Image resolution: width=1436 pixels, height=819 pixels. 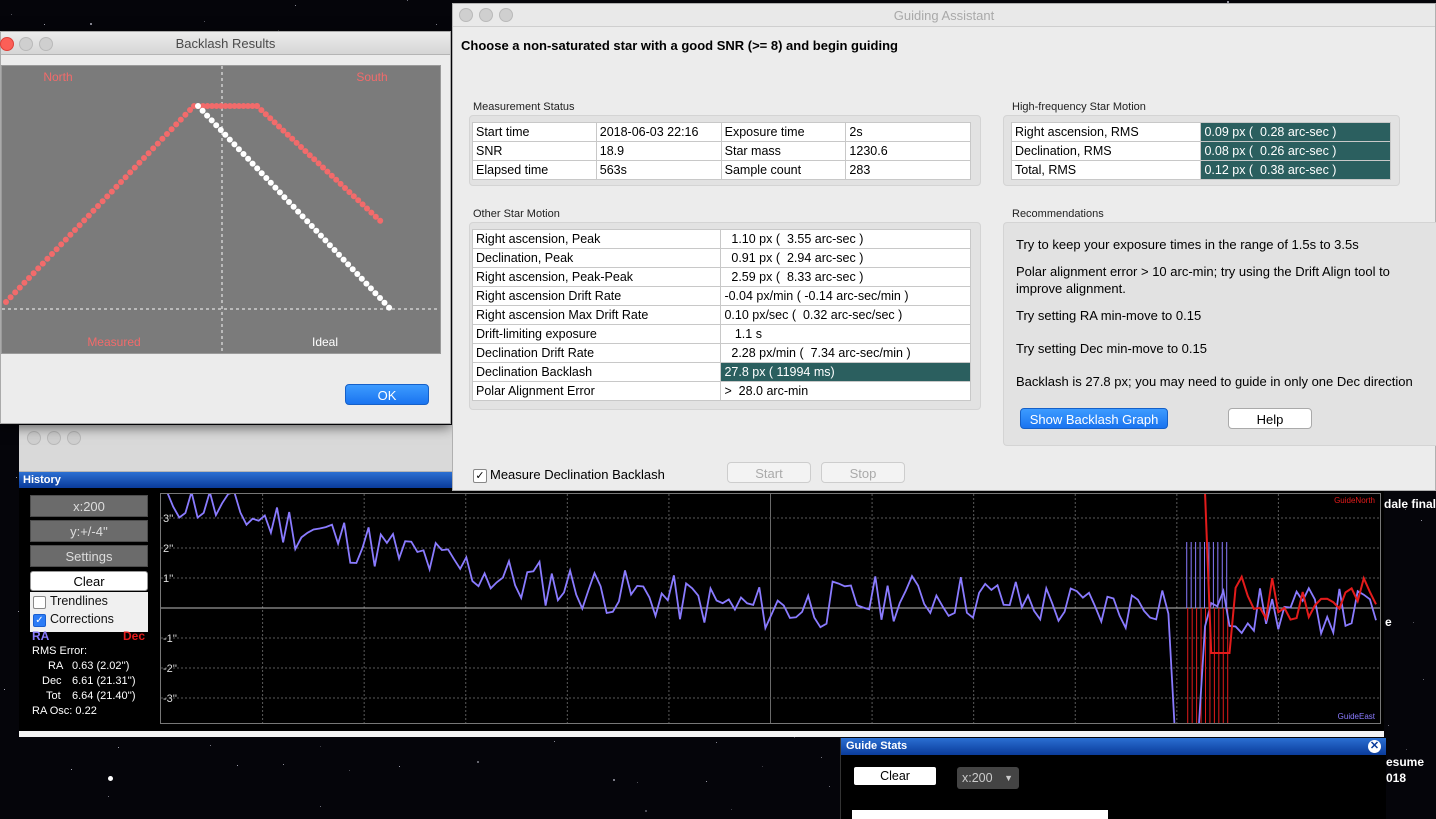 I want to click on ra-oscillation: RA Osc: 0.22, so click(x=64, y=711).